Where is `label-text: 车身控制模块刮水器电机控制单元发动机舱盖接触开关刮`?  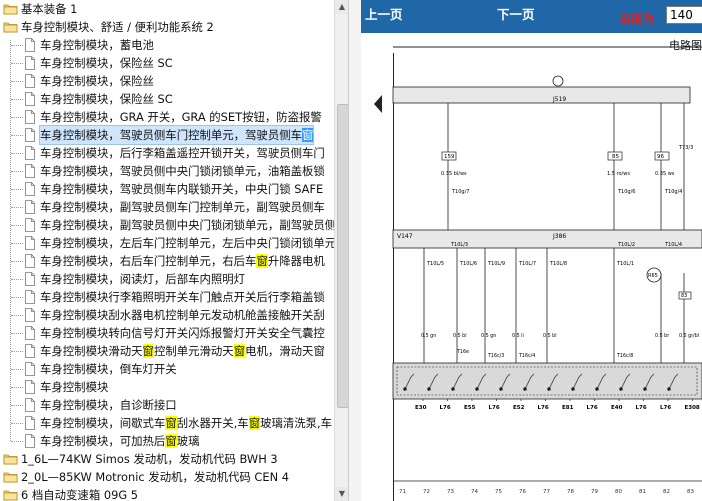 label-text: 车身控制模块刮水器电机控制单元发动机舱盖接触开关刮 is located at coordinates (182, 315).